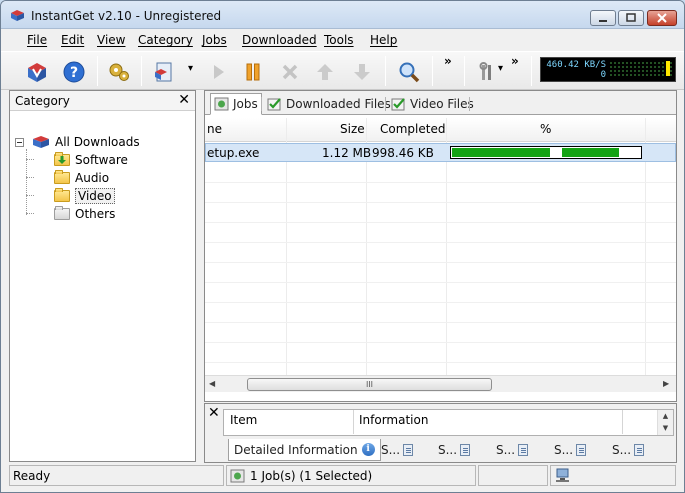 This screenshot has height=493, width=685. What do you see at coordinates (432, 104) in the screenshot?
I see `tab-video-files: Video Files` at bounding box center [432, 104].